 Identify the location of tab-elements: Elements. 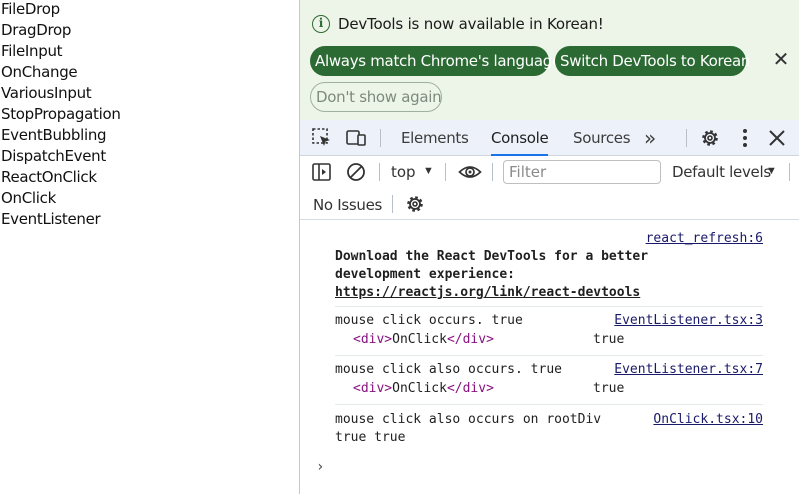
(435, 138).